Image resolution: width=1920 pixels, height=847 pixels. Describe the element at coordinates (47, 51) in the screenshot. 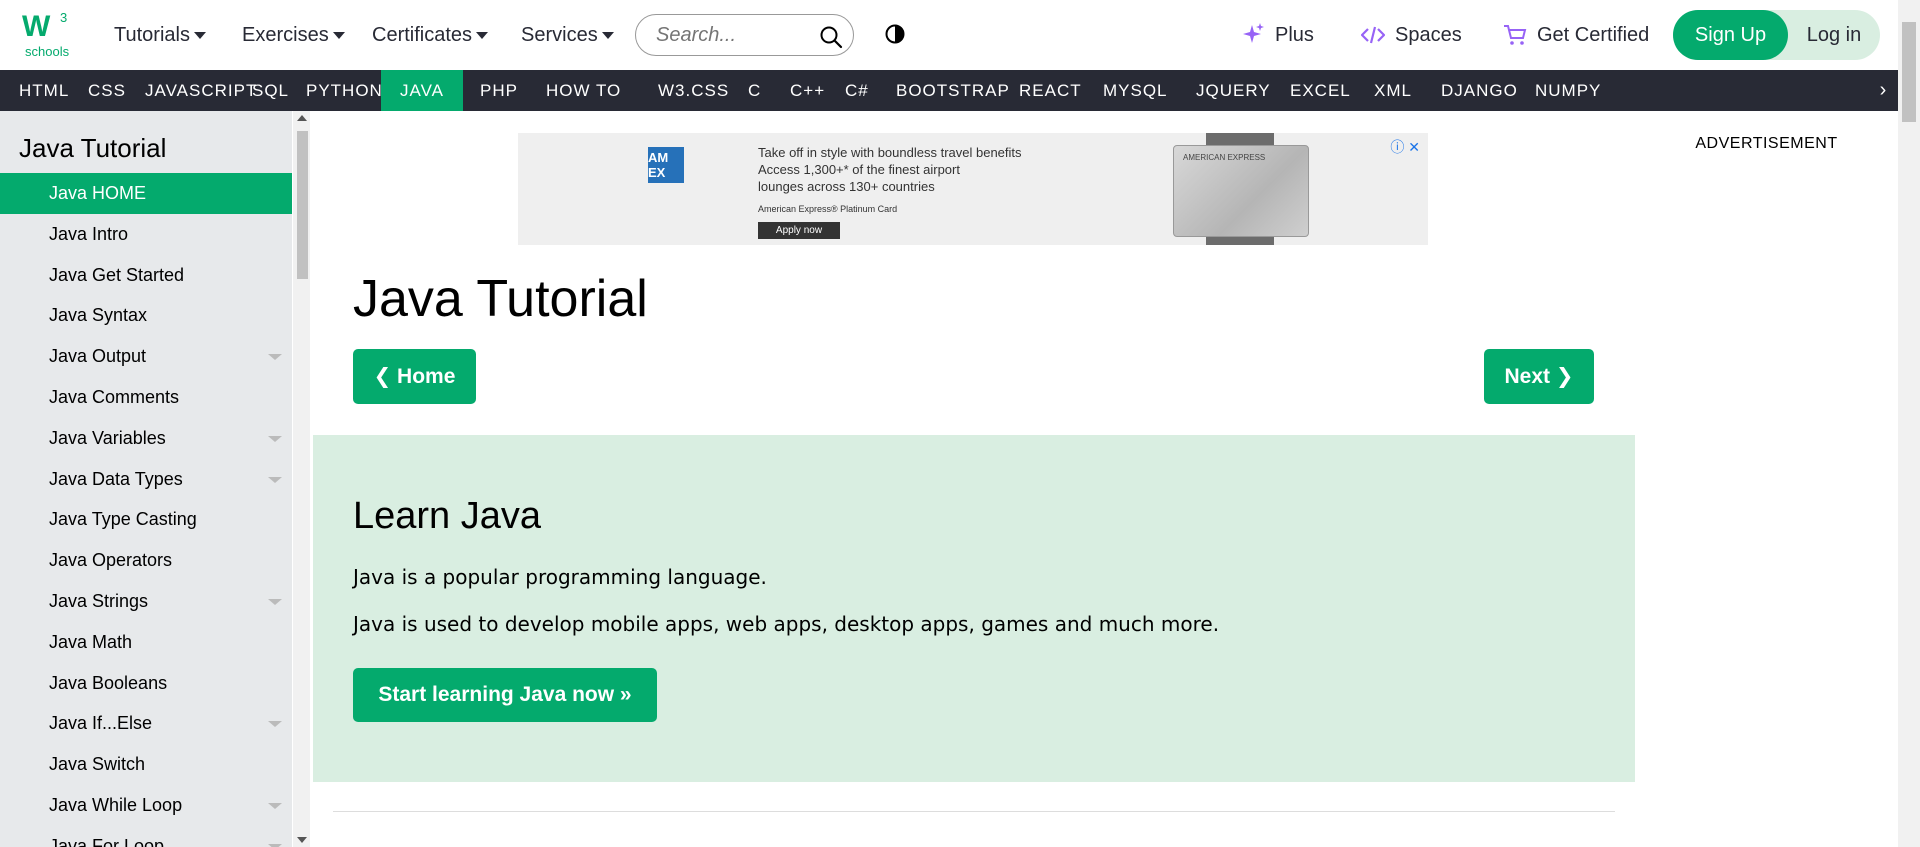

I see `logo-text: schools` at that location.